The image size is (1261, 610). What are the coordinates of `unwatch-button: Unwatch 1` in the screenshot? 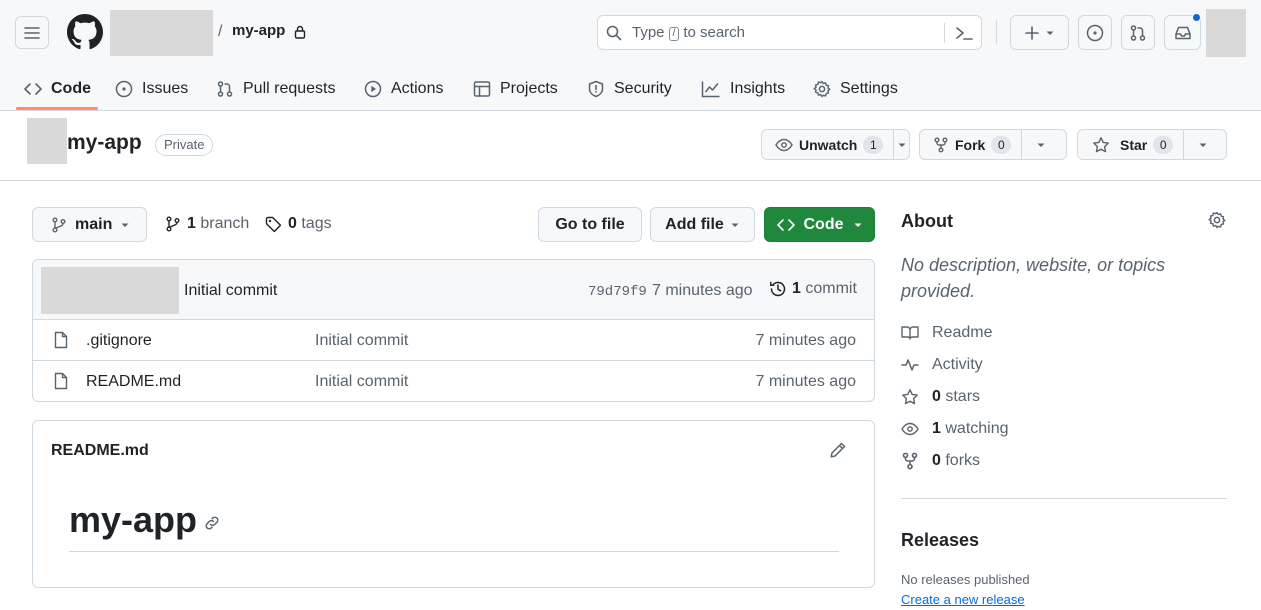 It's located at (828, 144).